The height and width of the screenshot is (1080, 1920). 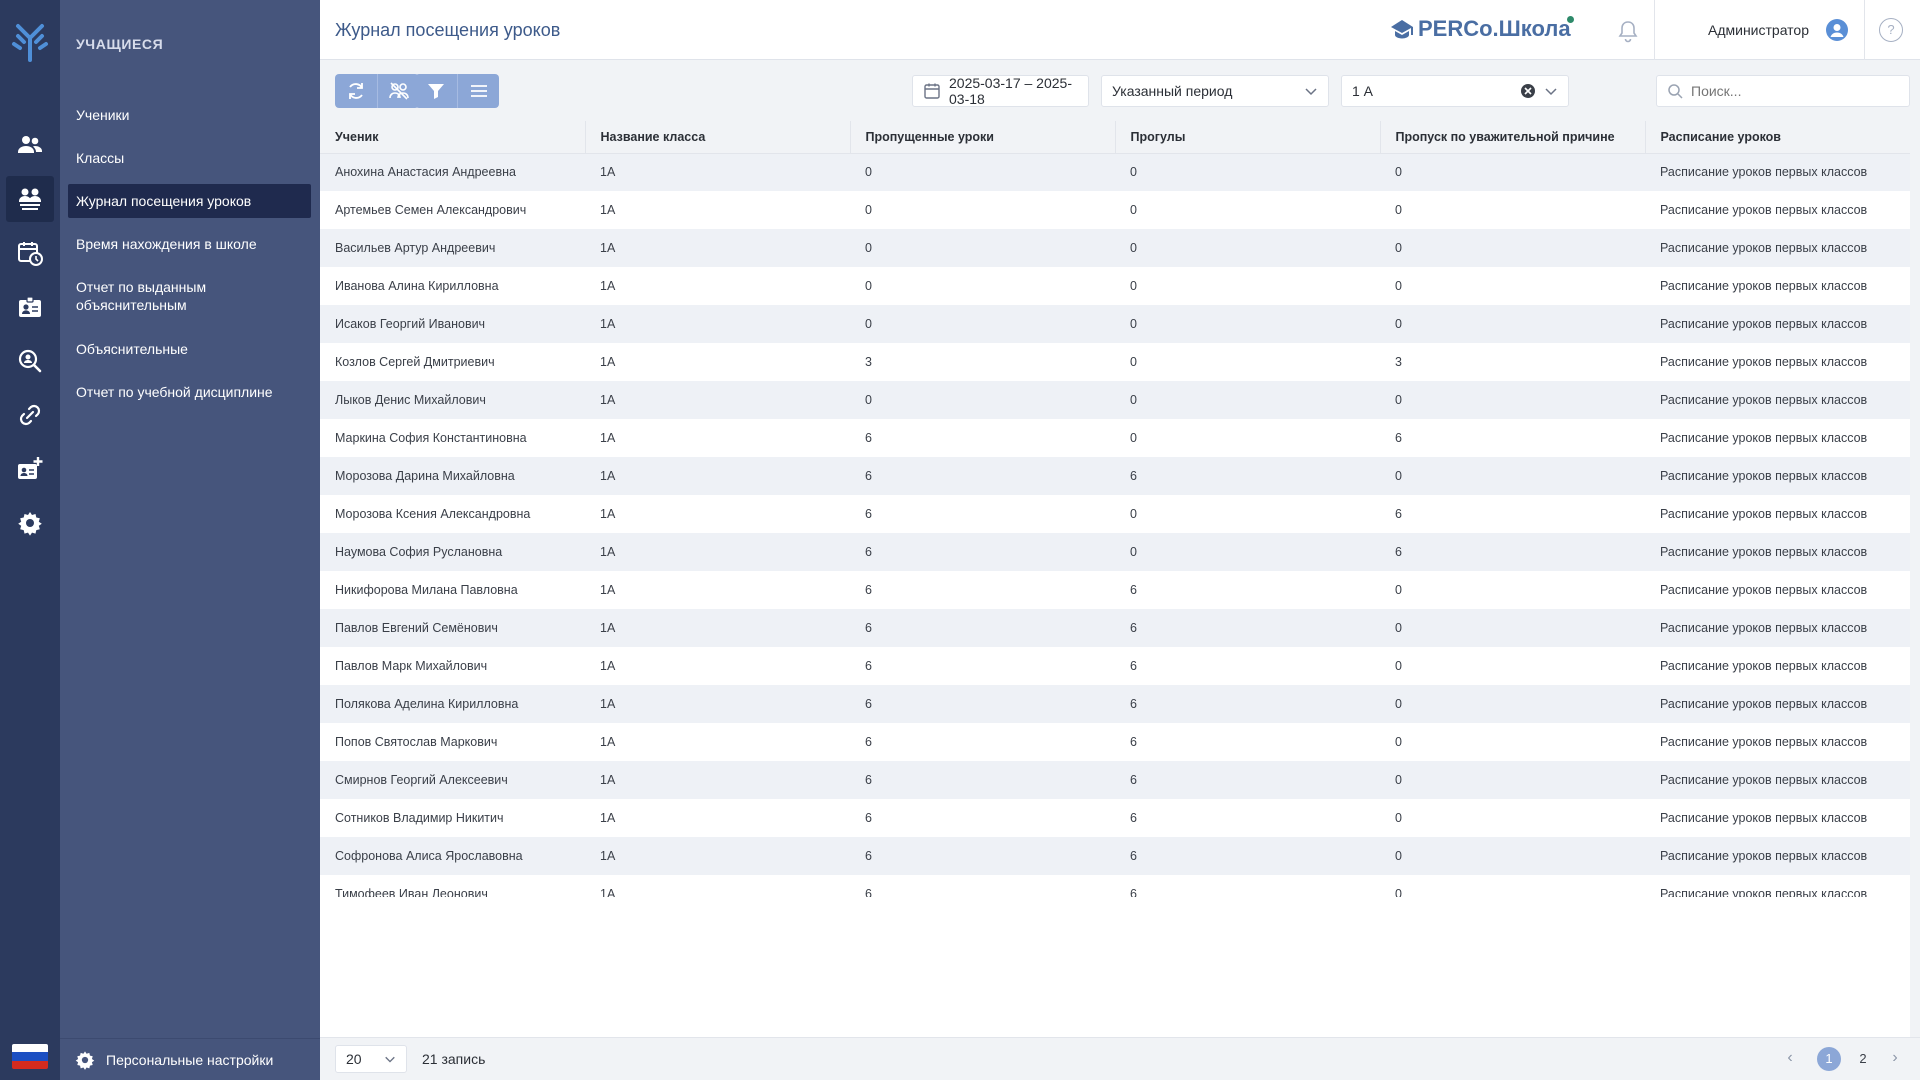 What do you see at coordinates (1455, 91) in the screenshot?
I see `class-select: 1 А` at bounding box center [1455, 91].